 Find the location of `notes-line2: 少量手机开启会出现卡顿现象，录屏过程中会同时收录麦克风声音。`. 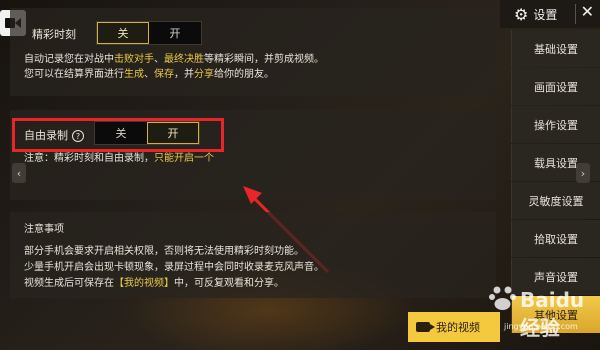

notes-line2: 少量手机开启会出现卡顿现象，录屏过程中会同时收录麦克风声音。 is located at coordinates (174, 267).